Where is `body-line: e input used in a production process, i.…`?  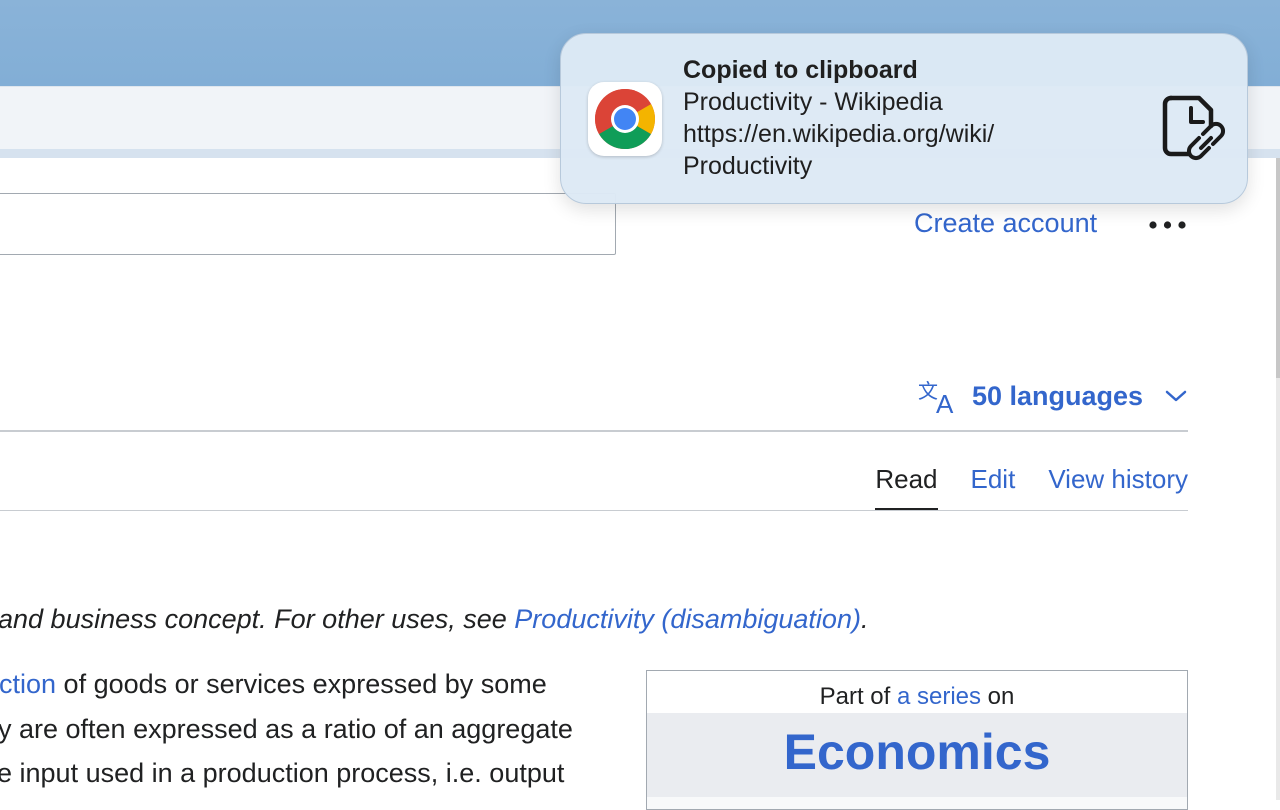 body-line: e input used in a production process, i.… is located at coordinates (310, 773).